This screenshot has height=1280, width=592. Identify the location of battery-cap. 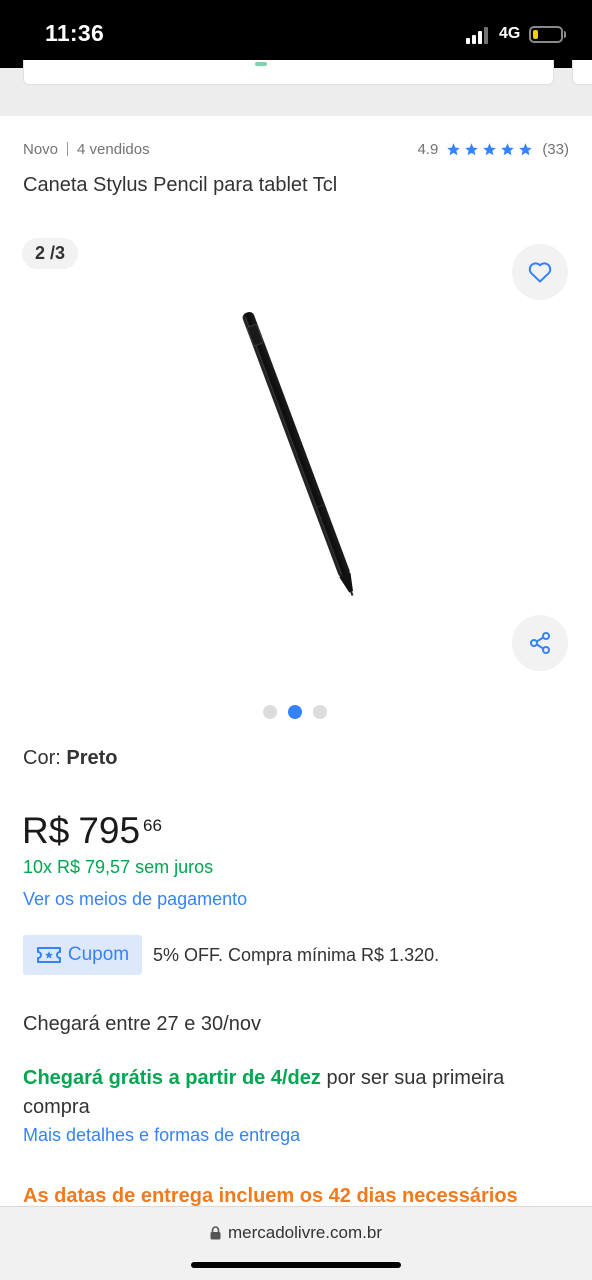
(565, 34).